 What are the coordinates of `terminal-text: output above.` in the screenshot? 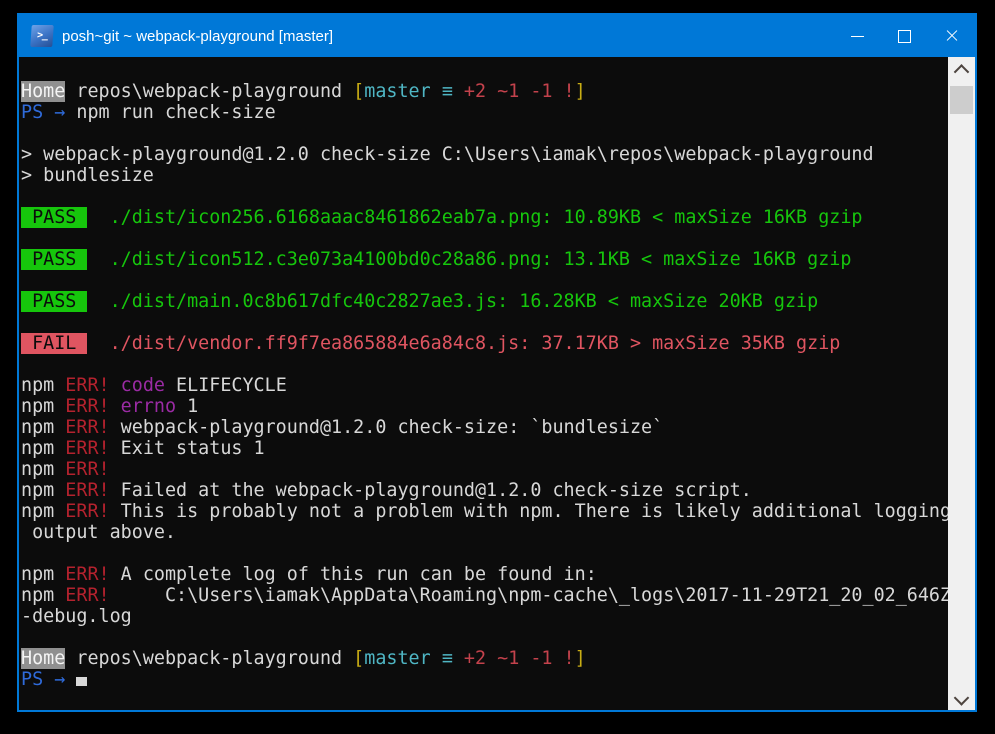 It's located at (99, 532).